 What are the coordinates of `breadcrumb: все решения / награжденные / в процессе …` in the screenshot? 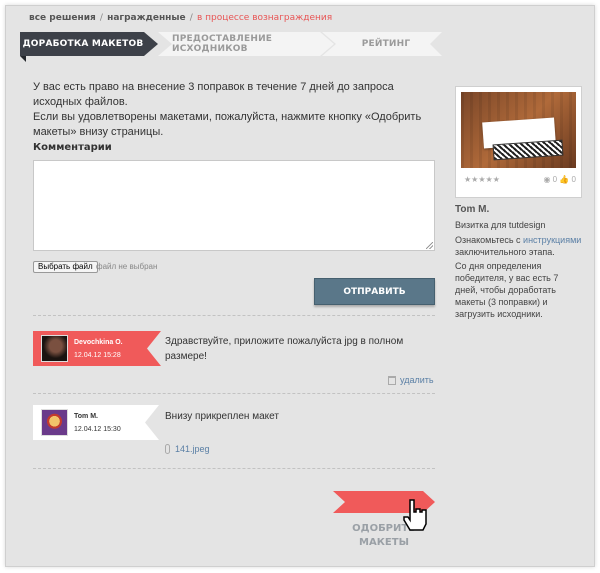 It's located at (180, 18).